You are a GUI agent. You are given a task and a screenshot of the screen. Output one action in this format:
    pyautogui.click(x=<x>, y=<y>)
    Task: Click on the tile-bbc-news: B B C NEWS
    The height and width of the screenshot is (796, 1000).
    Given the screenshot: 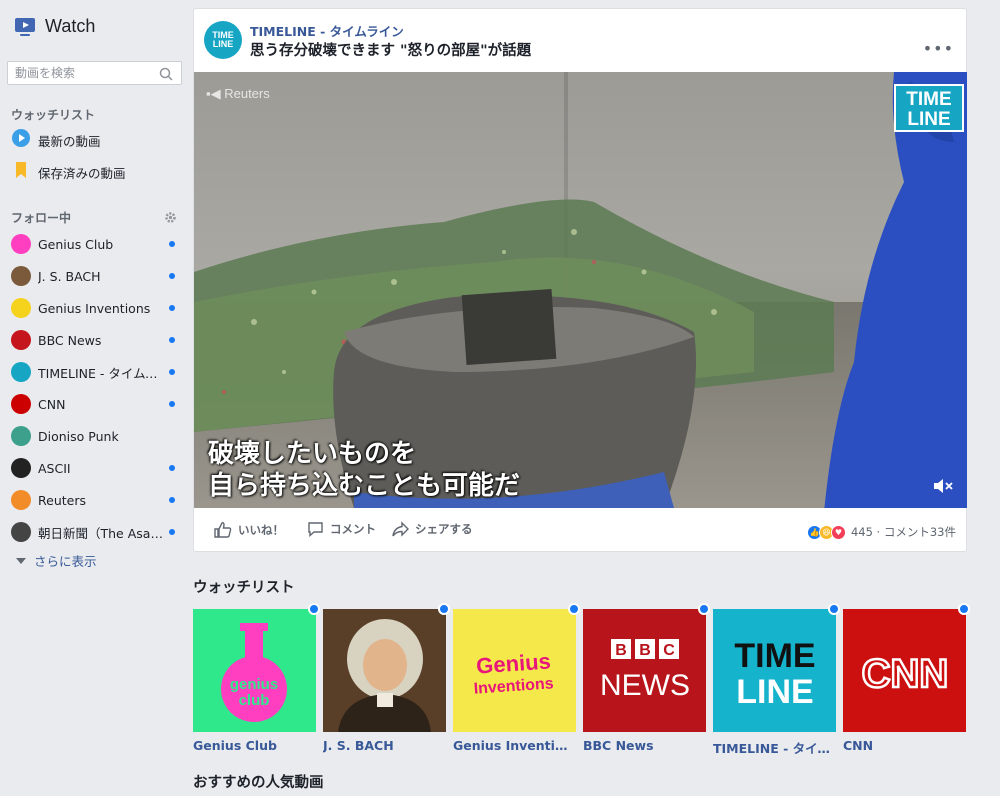 What is the action you would take?
    pyautogui.click(x=644, y=670)
    